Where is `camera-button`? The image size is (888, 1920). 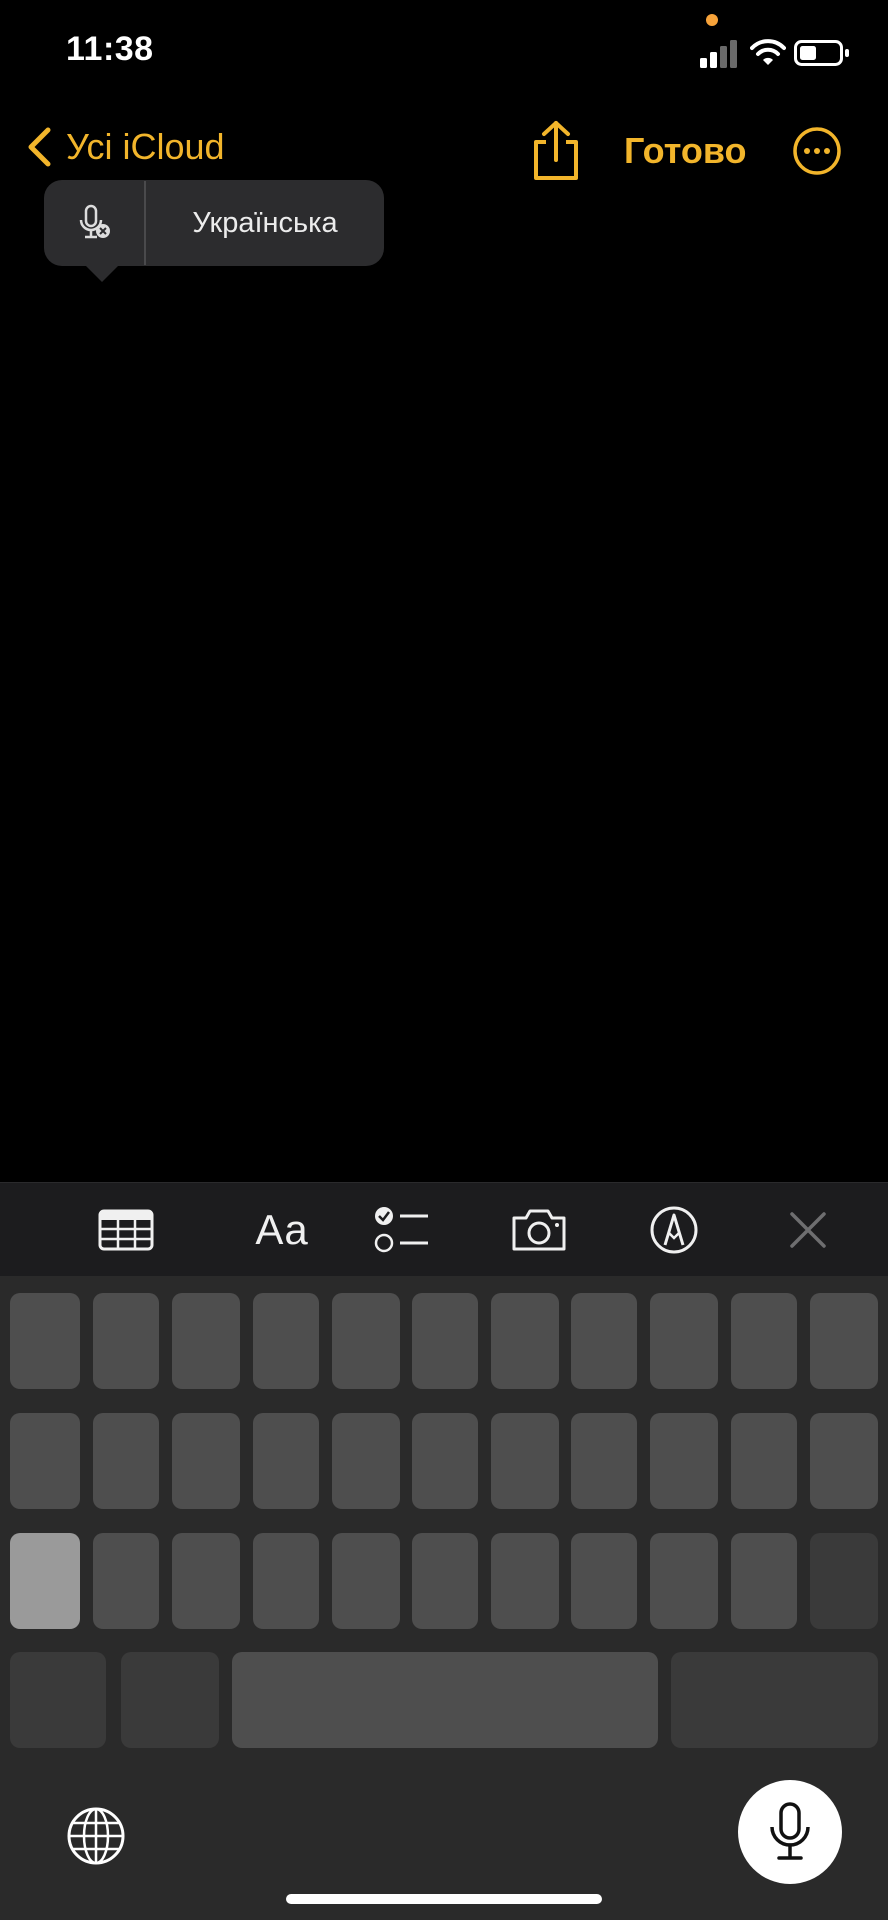
camera-button is located at coordinates (539, 1230).